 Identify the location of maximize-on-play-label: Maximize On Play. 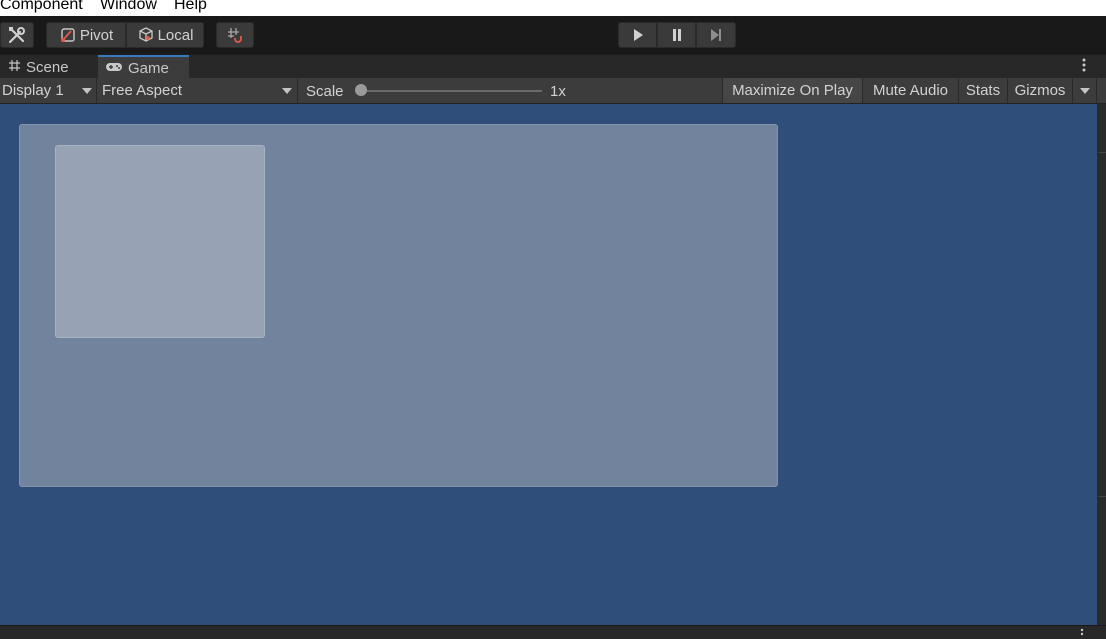
(792, 90).